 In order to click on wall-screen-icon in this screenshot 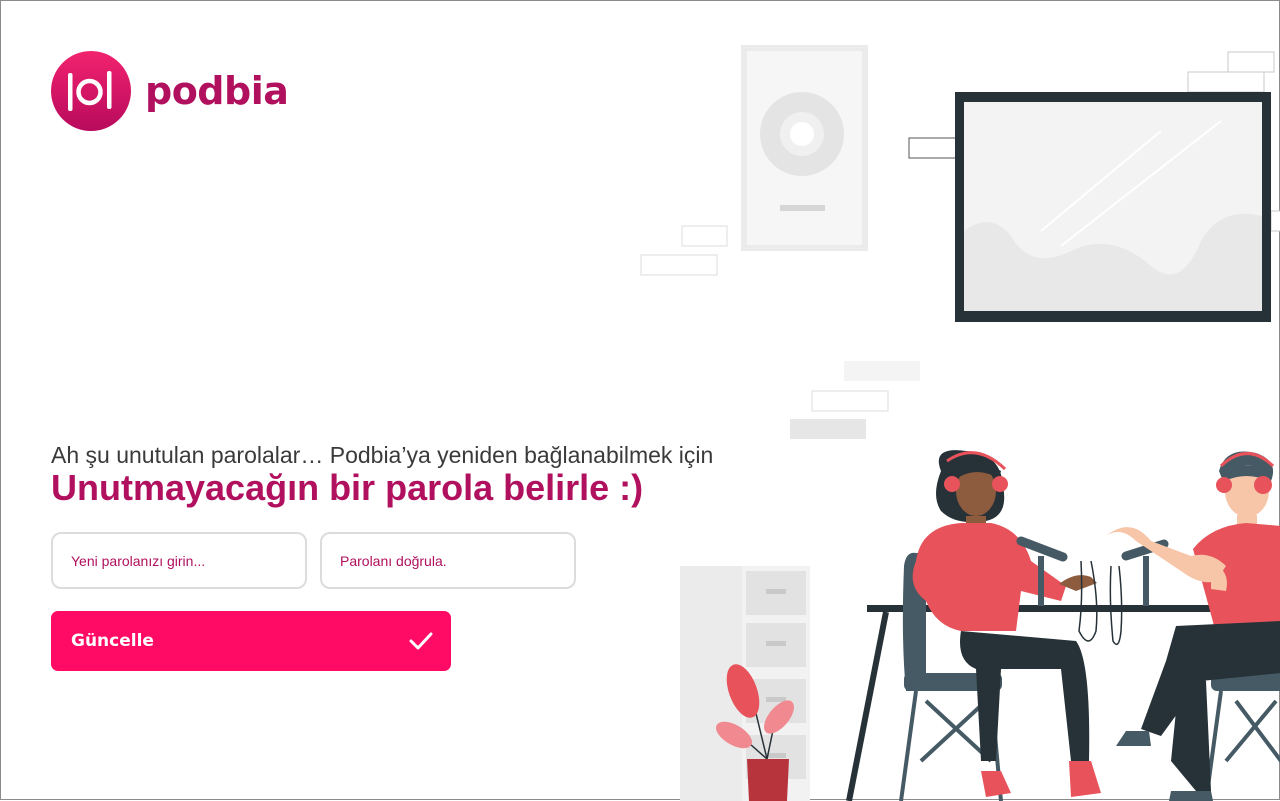, I will do `click(1113, 207)`.